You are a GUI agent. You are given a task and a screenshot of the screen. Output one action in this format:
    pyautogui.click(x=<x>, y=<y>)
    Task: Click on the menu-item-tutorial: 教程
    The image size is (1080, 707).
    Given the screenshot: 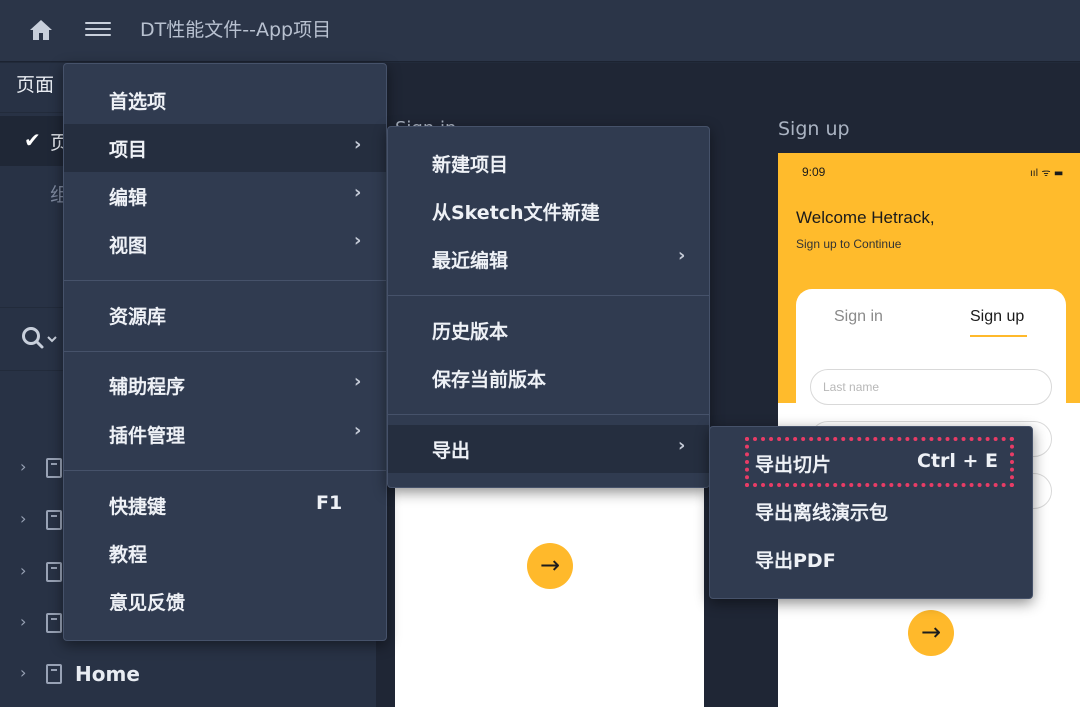 What is the action you would take?
    pyautogui.click(x=225, y=553)
    